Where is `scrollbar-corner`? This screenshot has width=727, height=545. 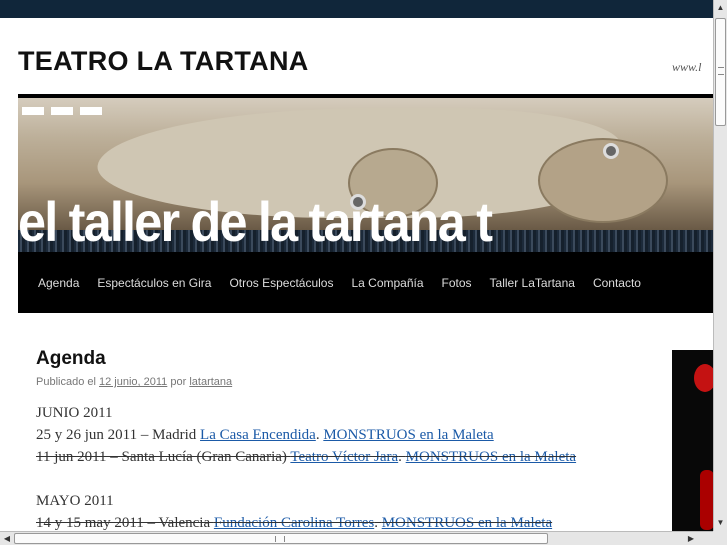
scrollbar-corner is located at coordinates (720, 538).